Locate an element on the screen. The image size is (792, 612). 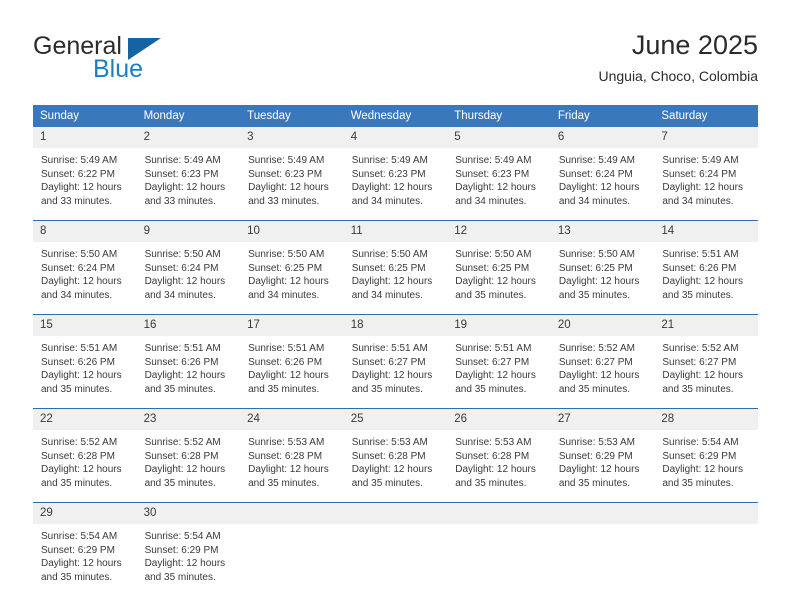
day-cell: 3 is located at coordinates (292, 137).